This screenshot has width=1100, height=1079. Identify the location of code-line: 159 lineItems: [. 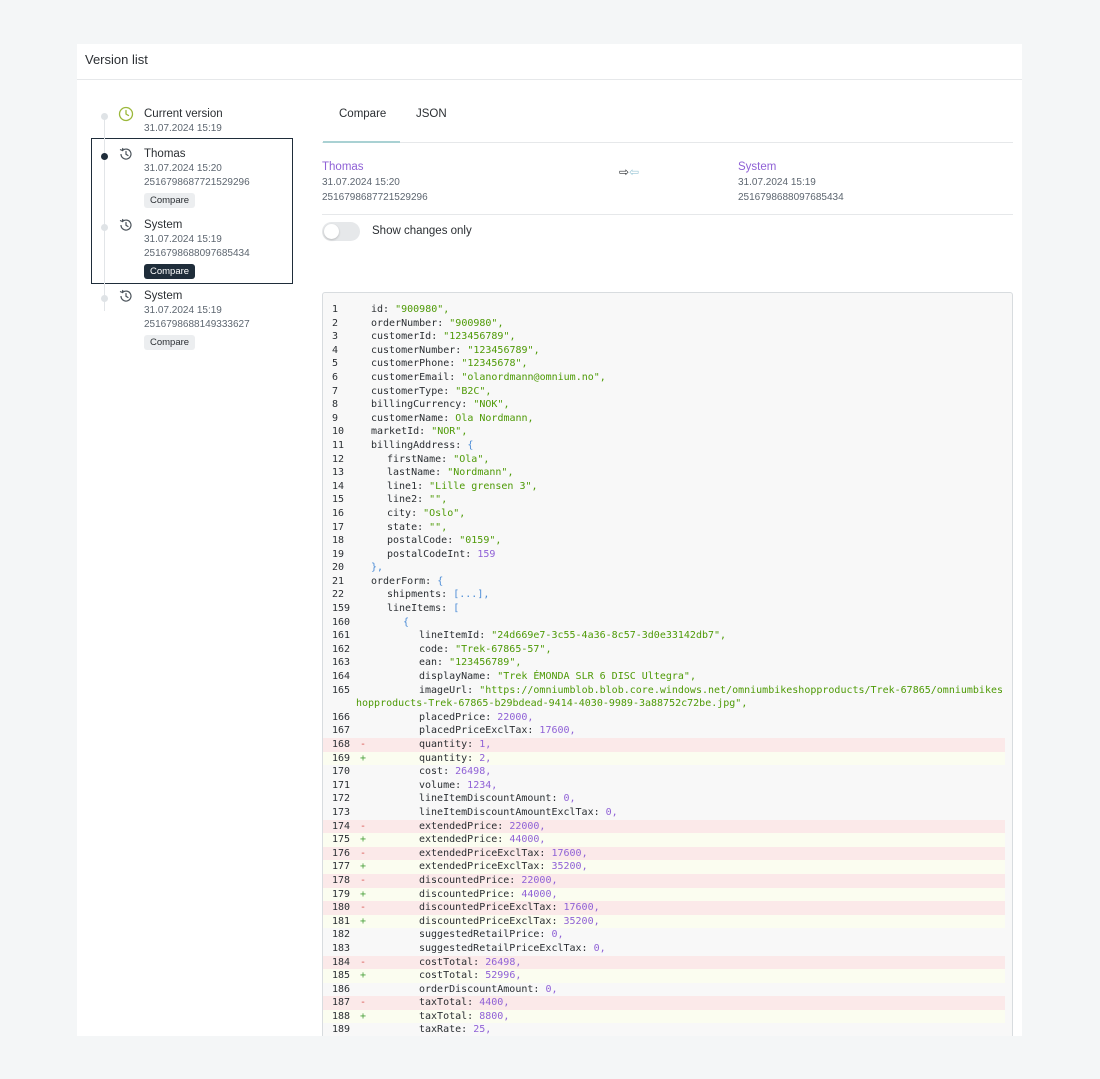
(664, 609).